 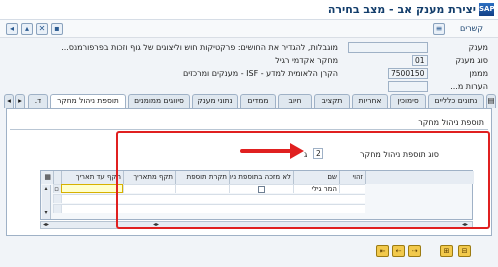 I want to click on reports-link: קשרים, so click(x=471, y=28).